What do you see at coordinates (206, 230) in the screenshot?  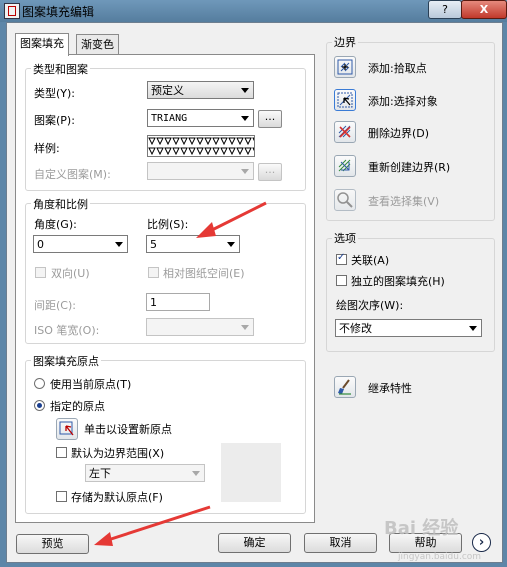 I see `scale-arrowhead` at bounding box center [206, 230].